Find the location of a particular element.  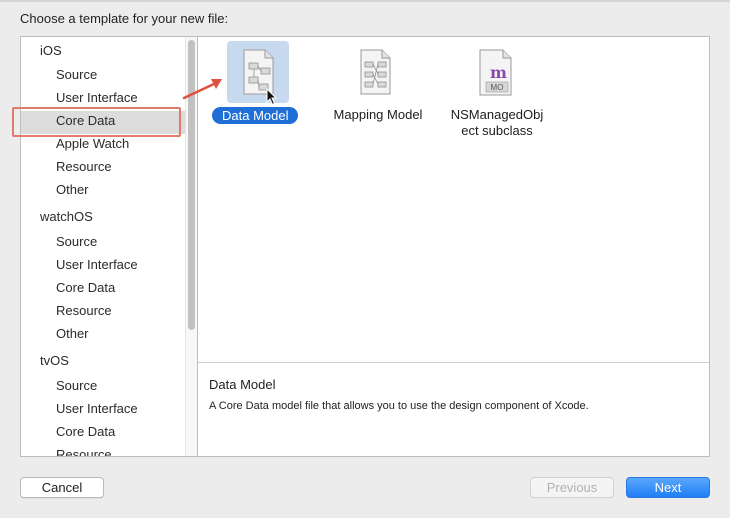

svg-text: m is located at coordinates (498, 72).